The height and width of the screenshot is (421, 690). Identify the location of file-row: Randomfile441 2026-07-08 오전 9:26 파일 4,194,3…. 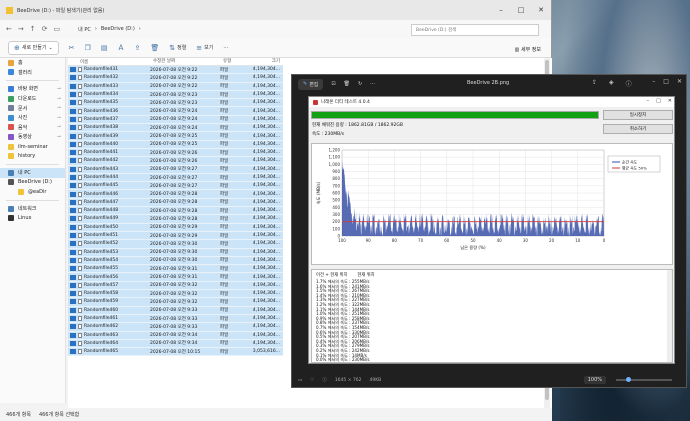
(175, 153).